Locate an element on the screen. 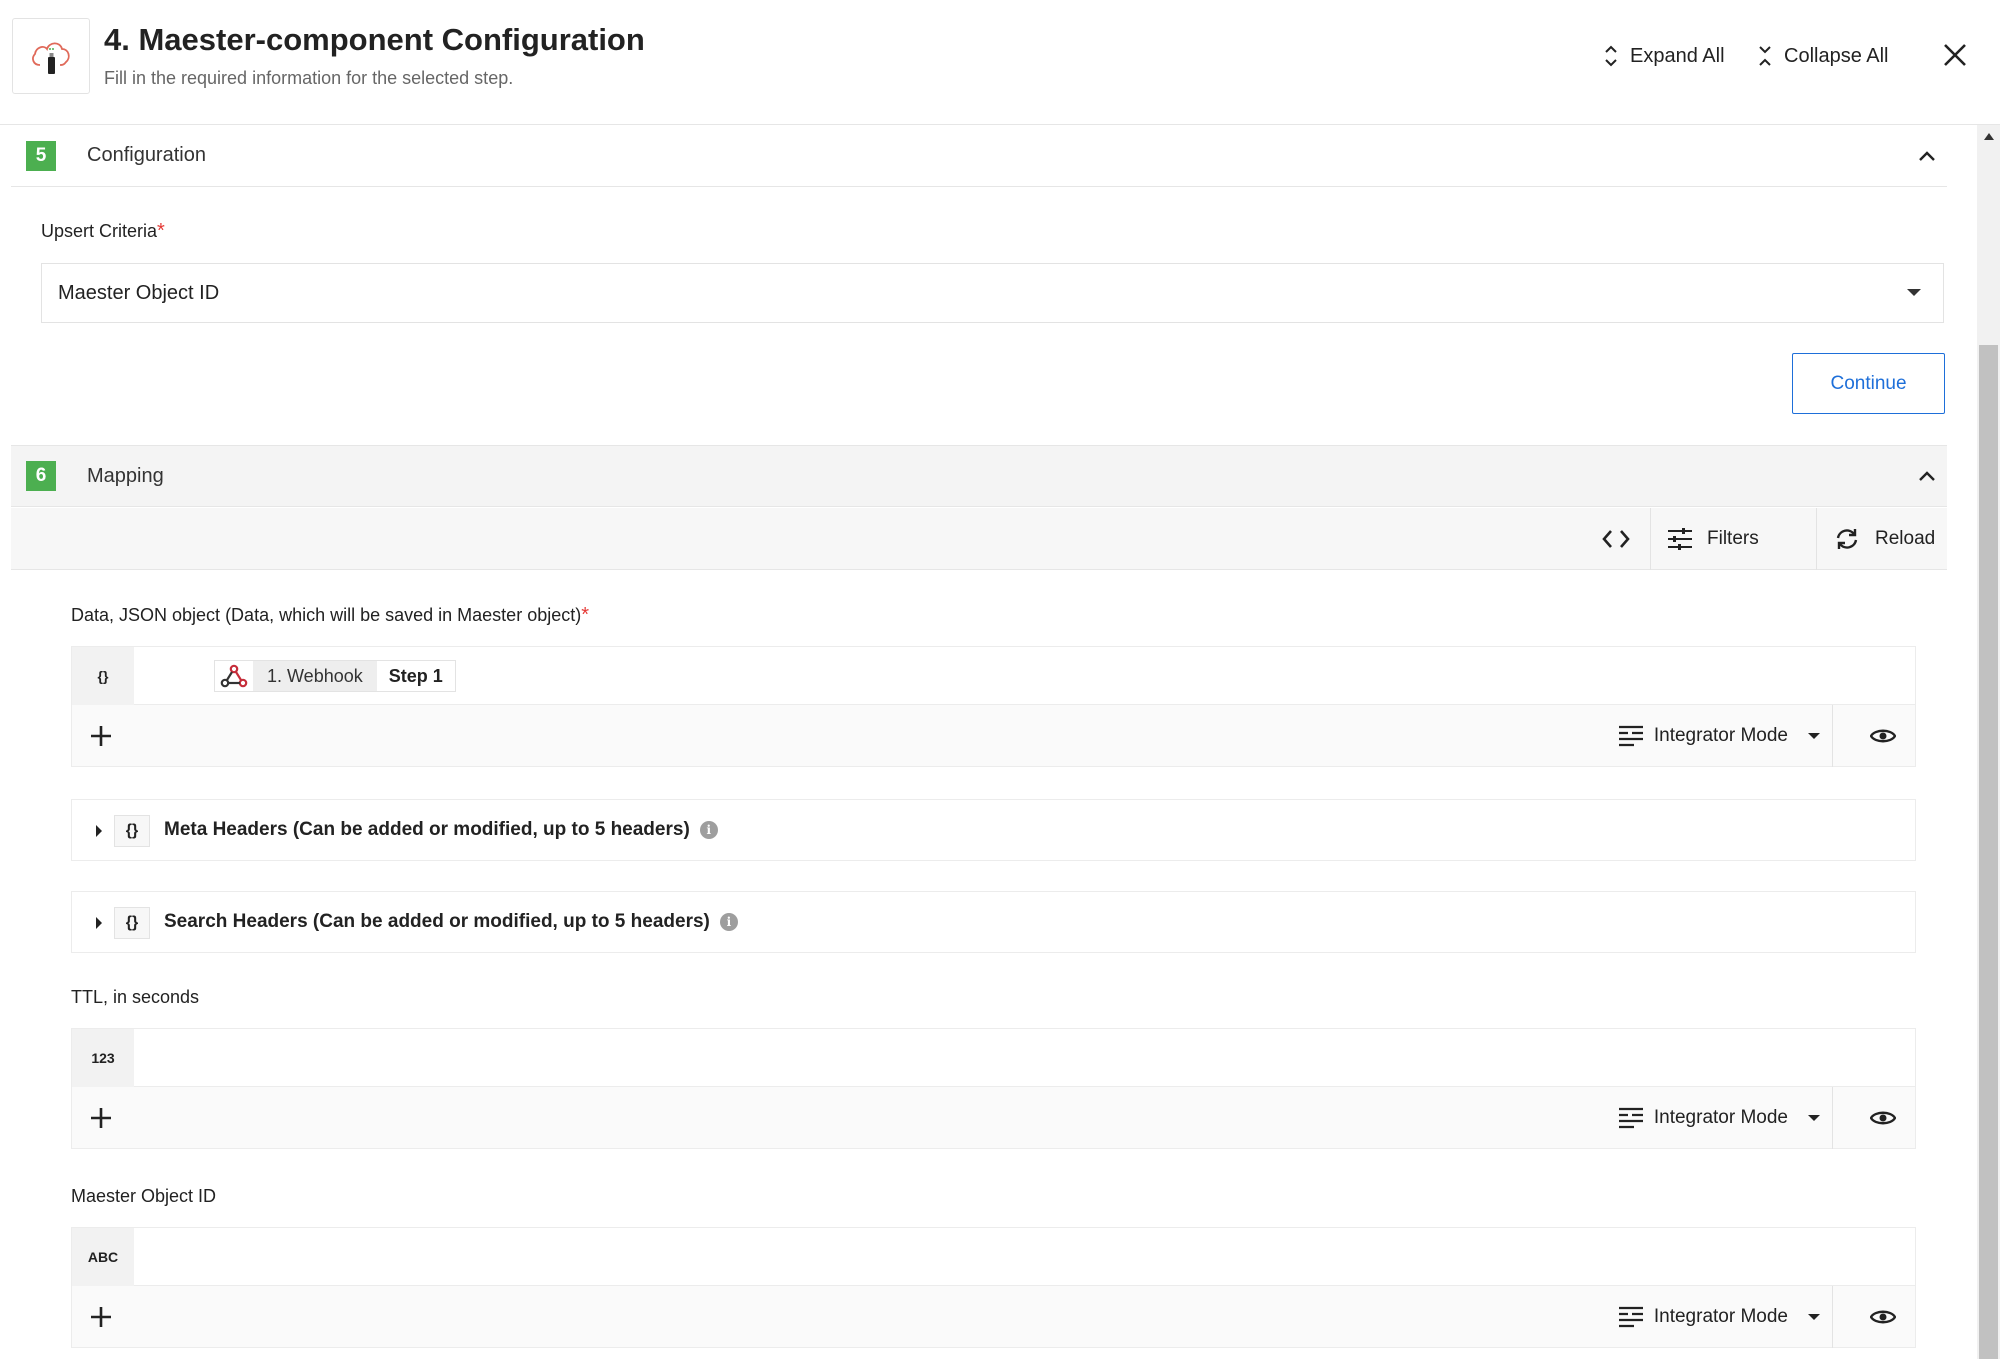 The image size is (2000, 1359). scroll-thumb is located at coordinates (1988, 852).